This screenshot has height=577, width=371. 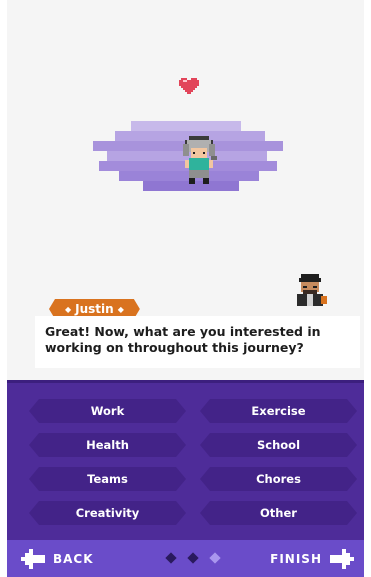 I want to click on choice-exercise: Exercise, so click(x=278, y=411).